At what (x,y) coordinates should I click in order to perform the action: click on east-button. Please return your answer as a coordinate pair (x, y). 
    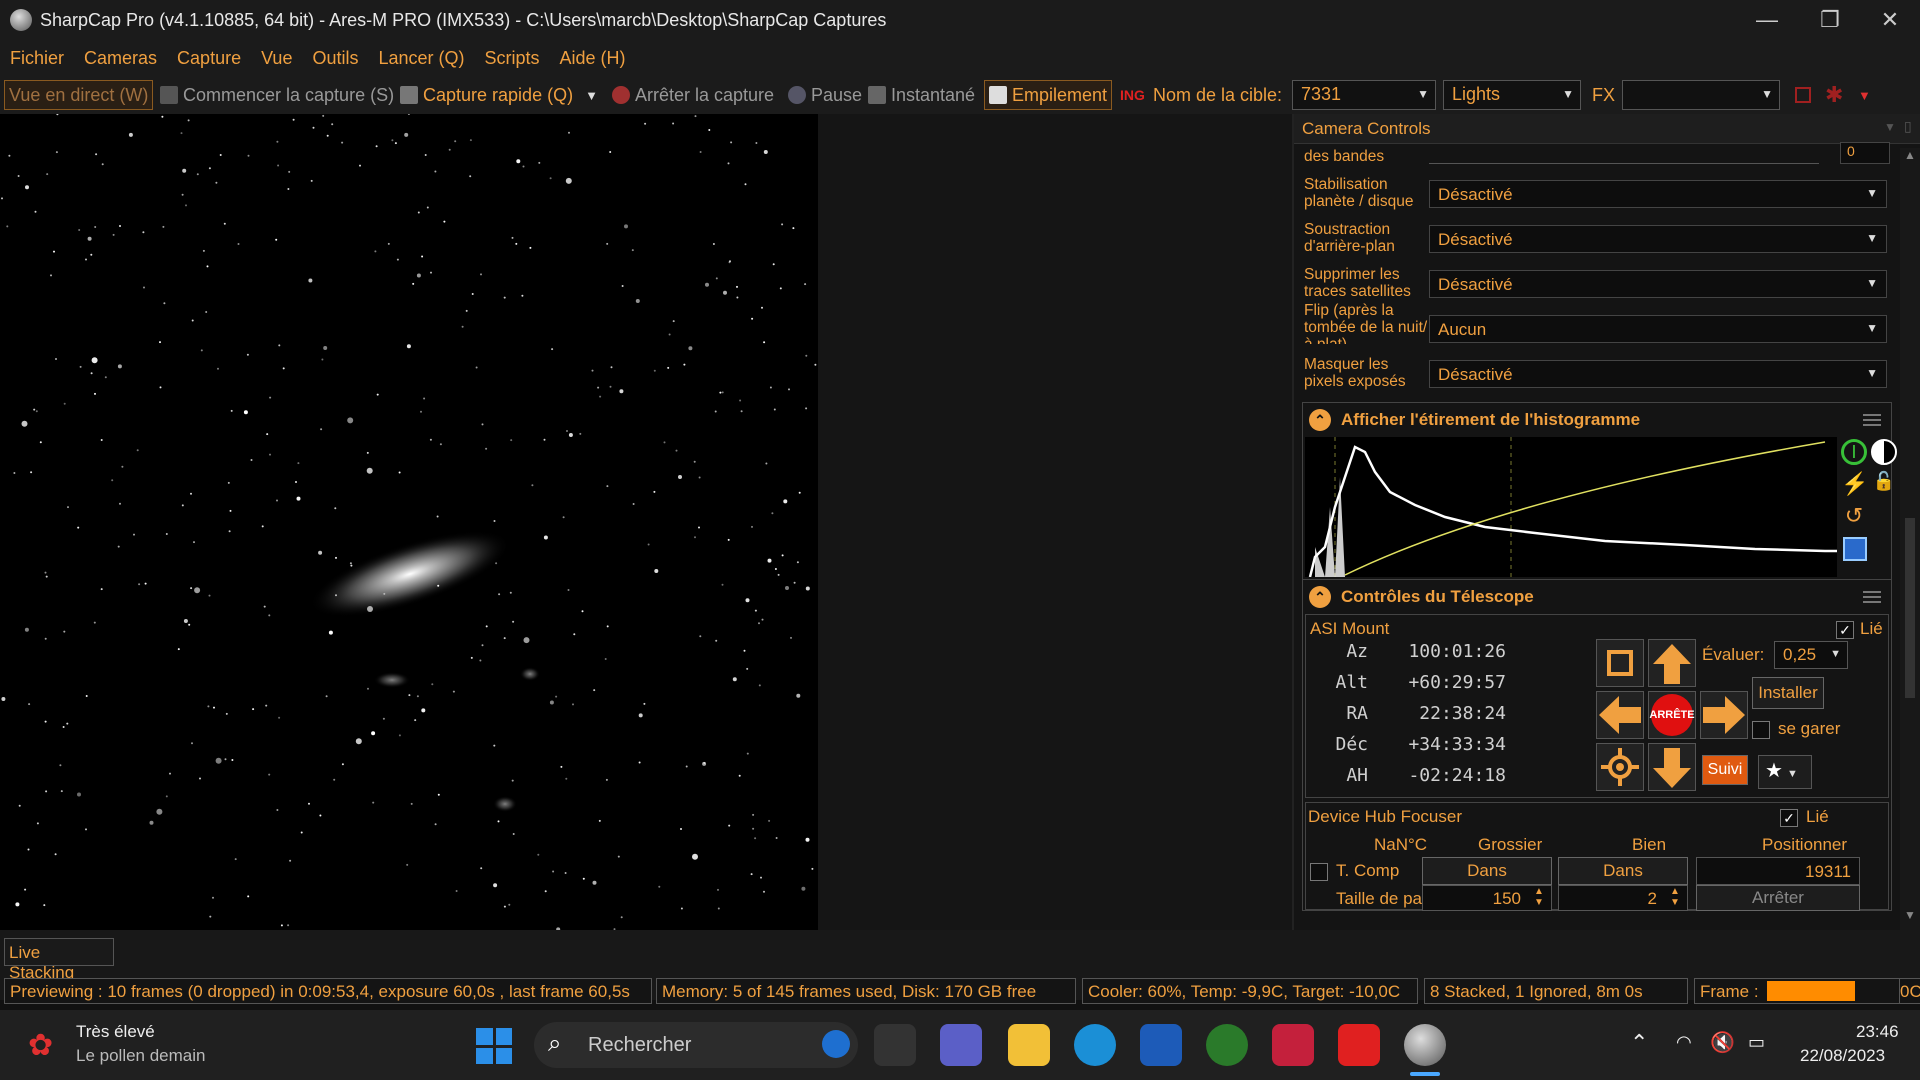
    Looking at the image, I should click on (1724, 715).